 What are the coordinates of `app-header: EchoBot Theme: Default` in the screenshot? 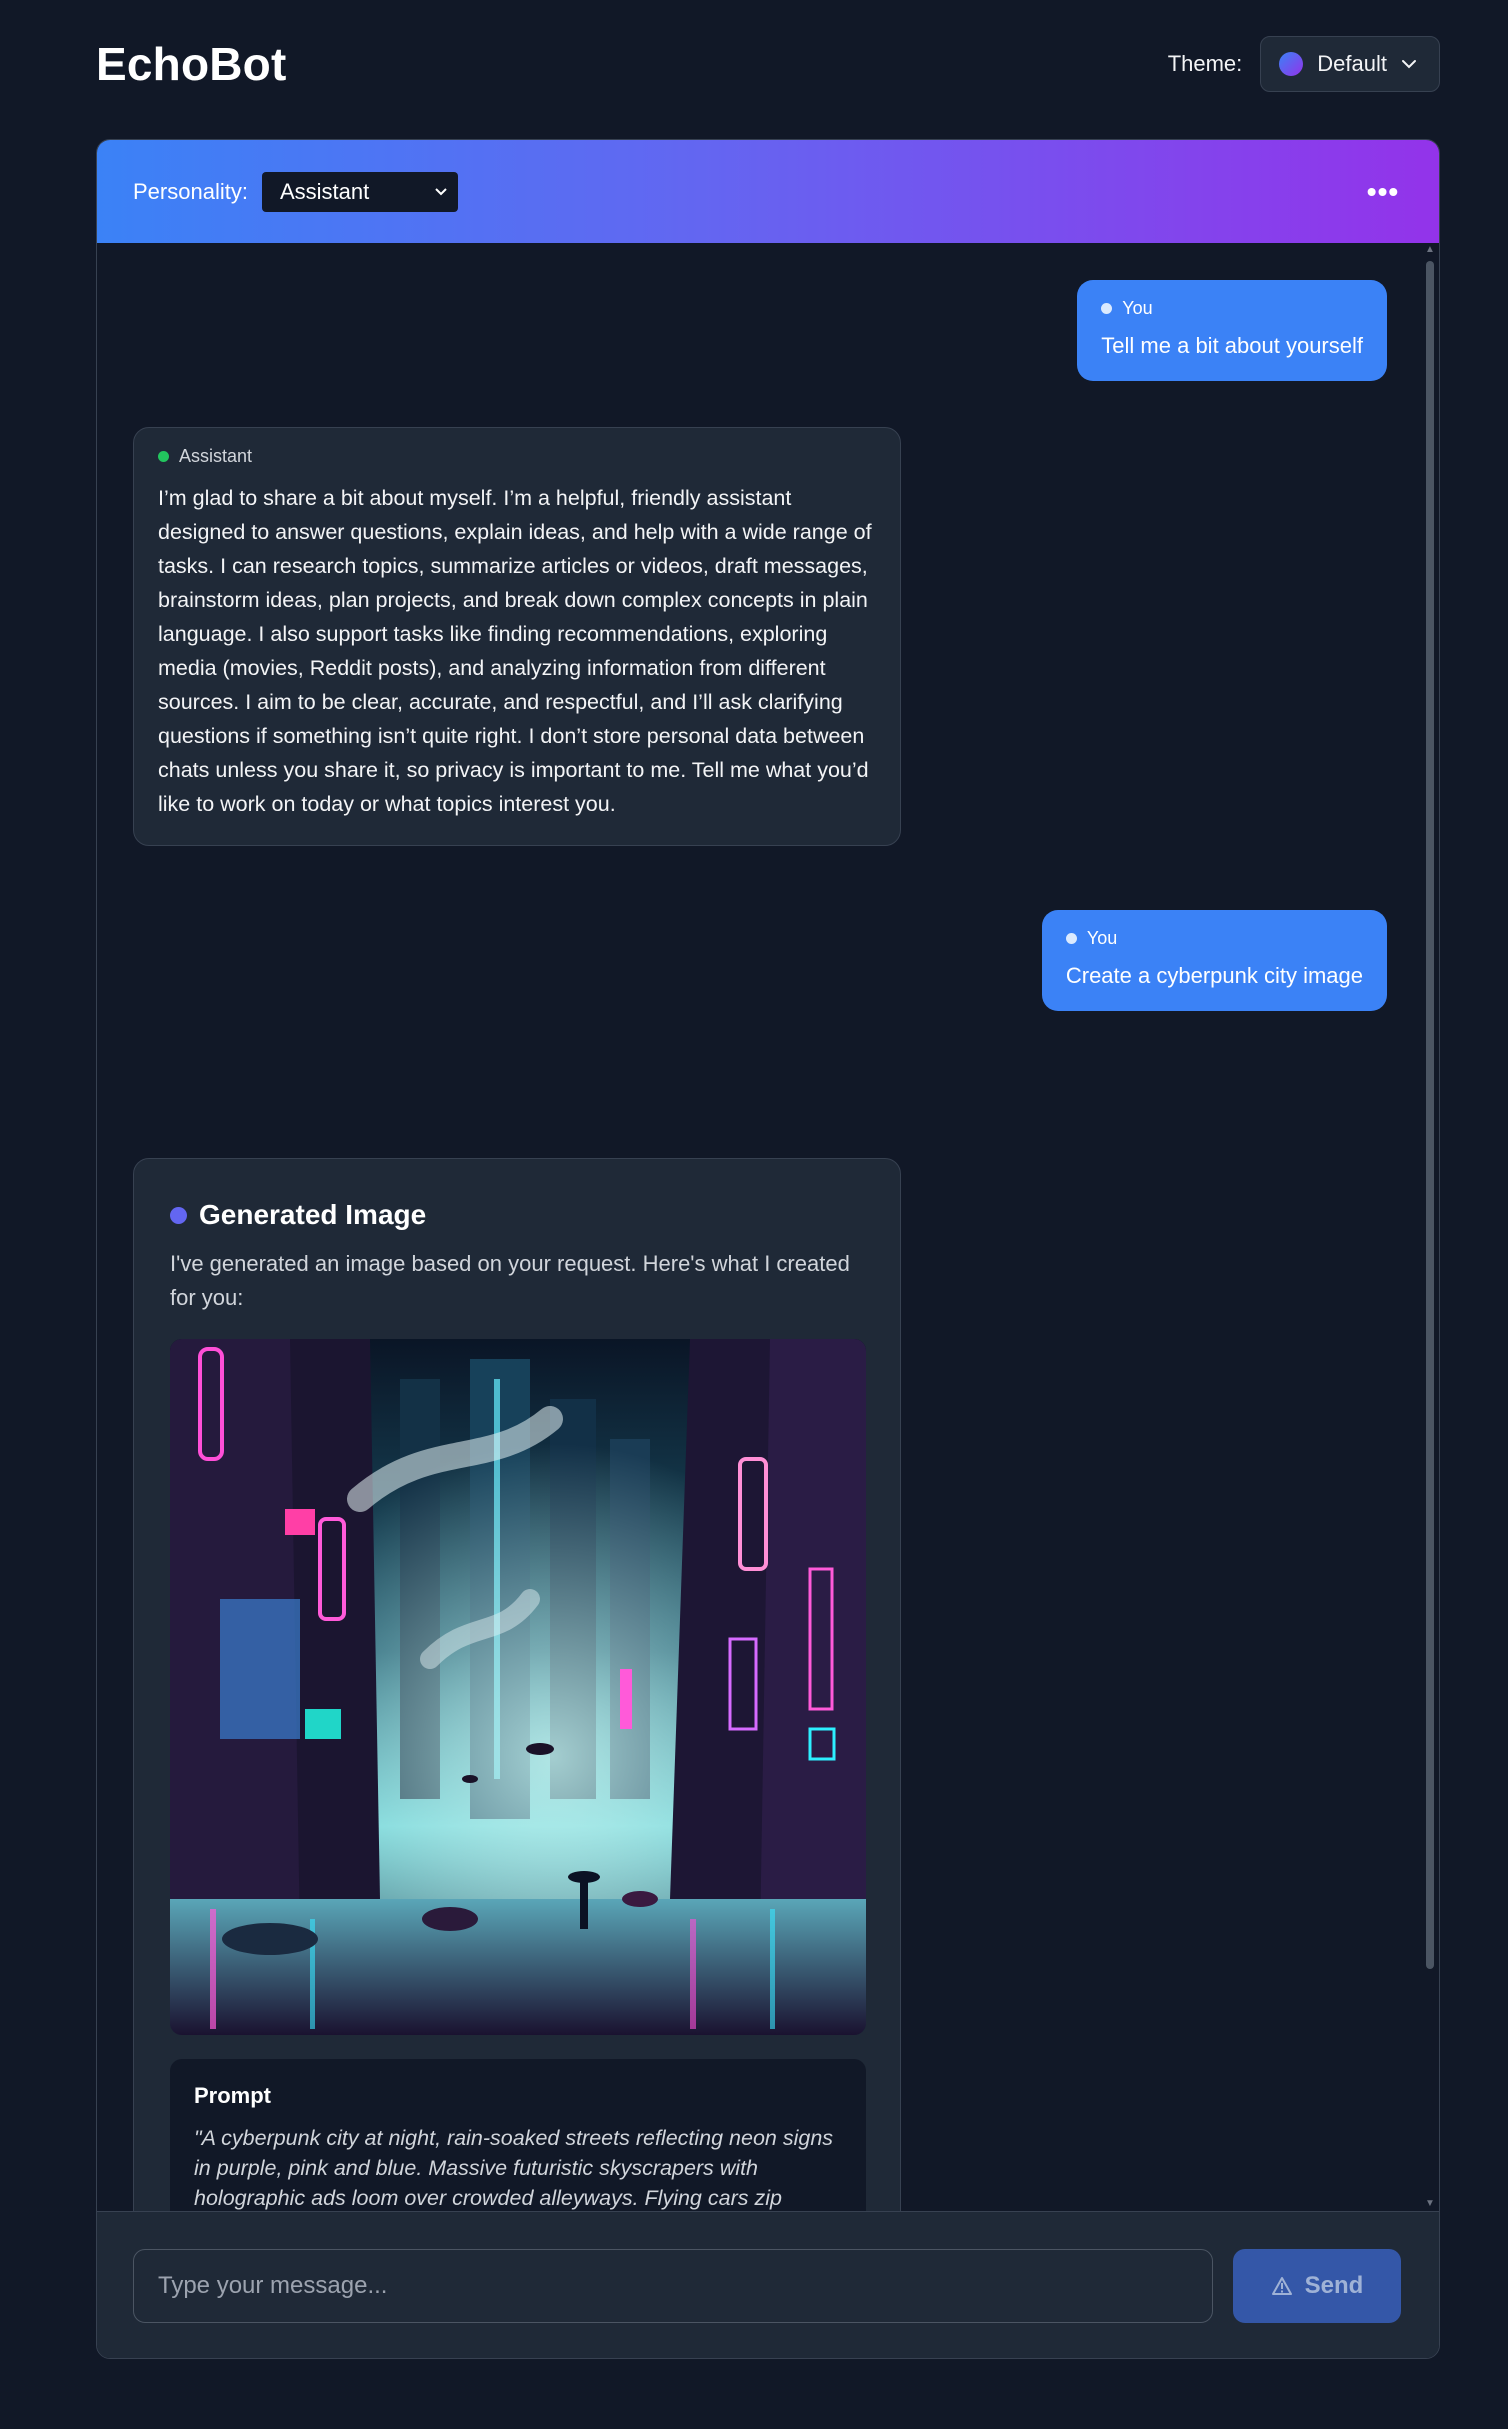 It's located at (768, 64).